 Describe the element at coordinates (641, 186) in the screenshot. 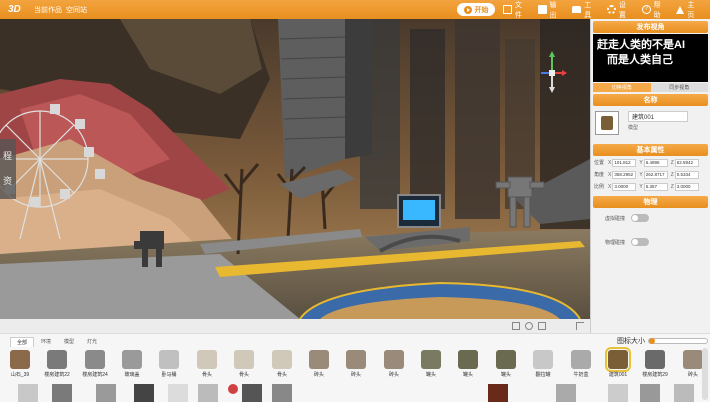

I see `axis-y-label: Y` at that location.